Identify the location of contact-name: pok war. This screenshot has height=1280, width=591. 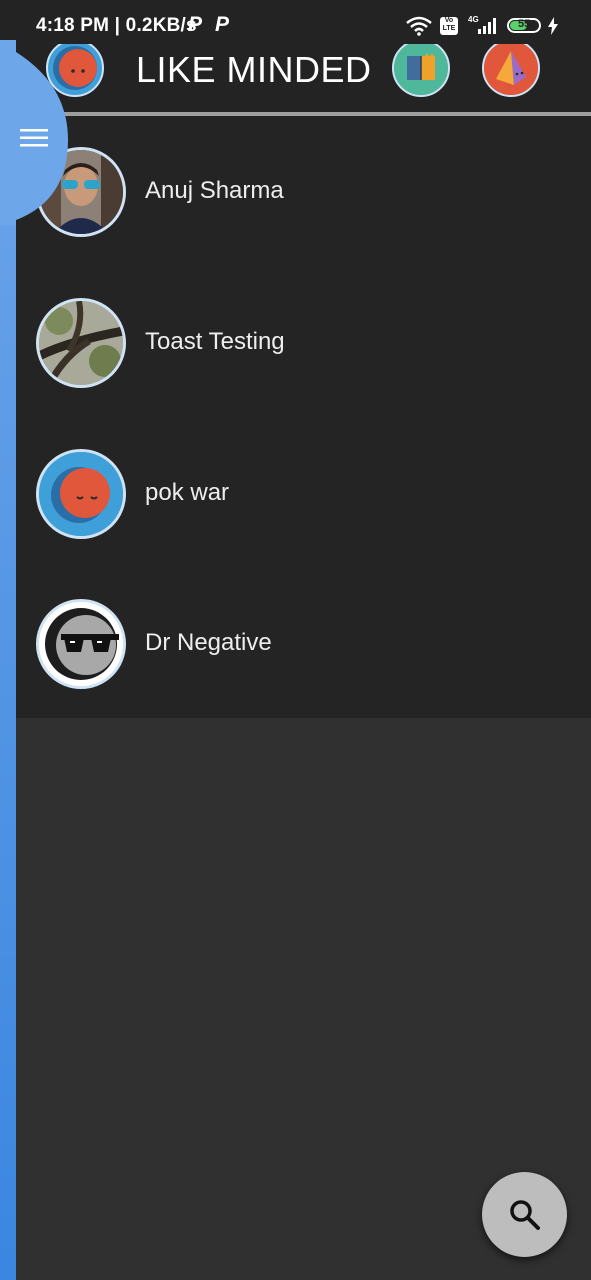
(187, 492).